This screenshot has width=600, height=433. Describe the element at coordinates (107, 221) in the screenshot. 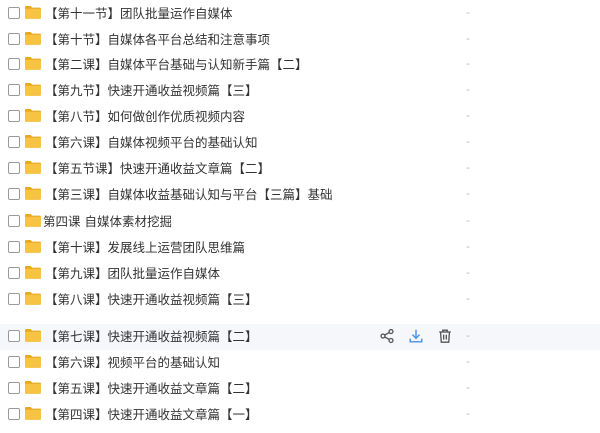

I see `folder-name-link: 第四课 自媒体素材挖掘` at that location.